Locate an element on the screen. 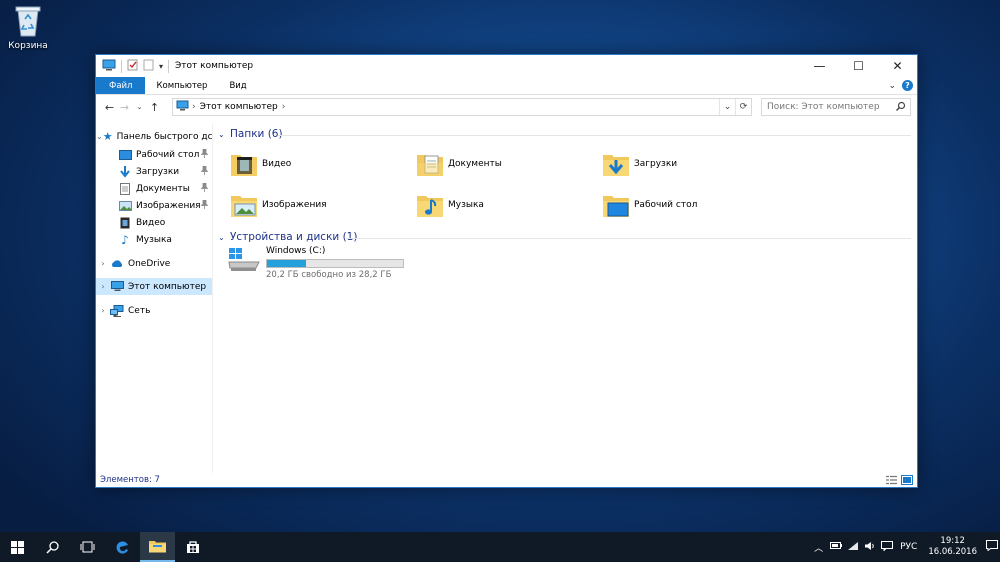 This screenshot has height=562, width=1000. new-folder-icon is located at coordinates (148, 66).